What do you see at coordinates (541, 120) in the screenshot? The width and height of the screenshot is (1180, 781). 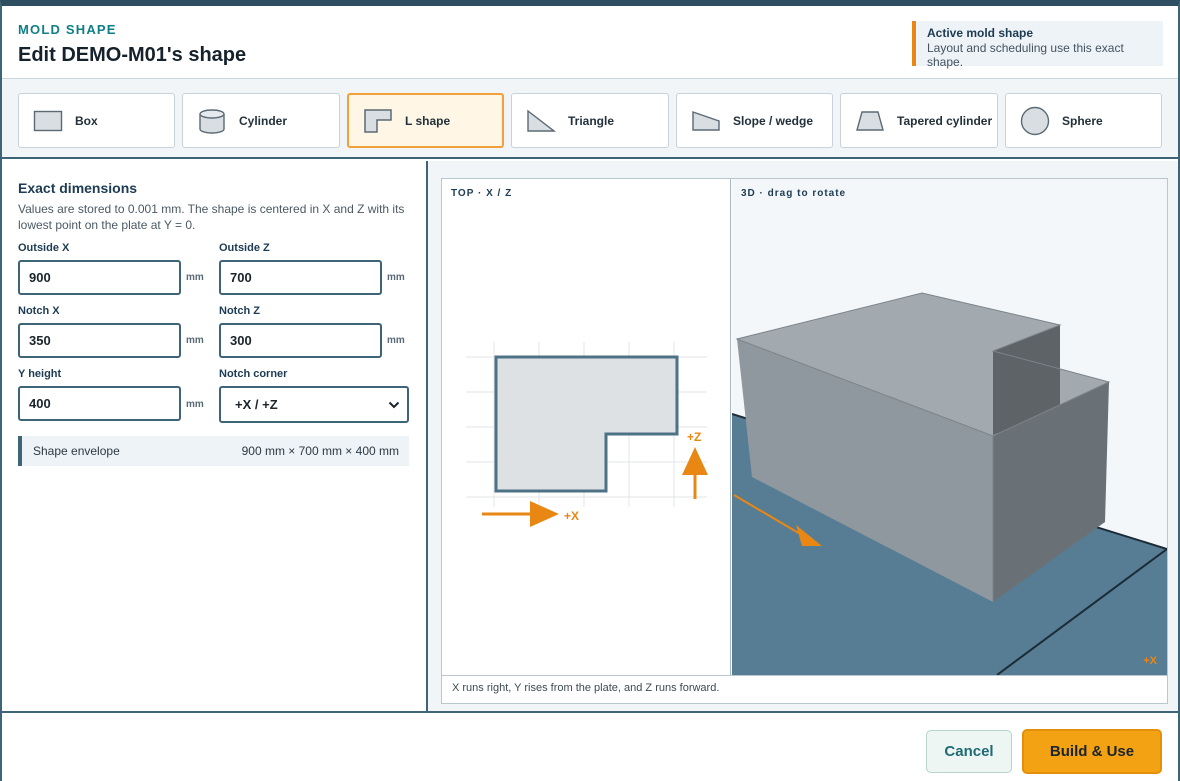 I see `triangle-icon` at bounding box center [541, 120].